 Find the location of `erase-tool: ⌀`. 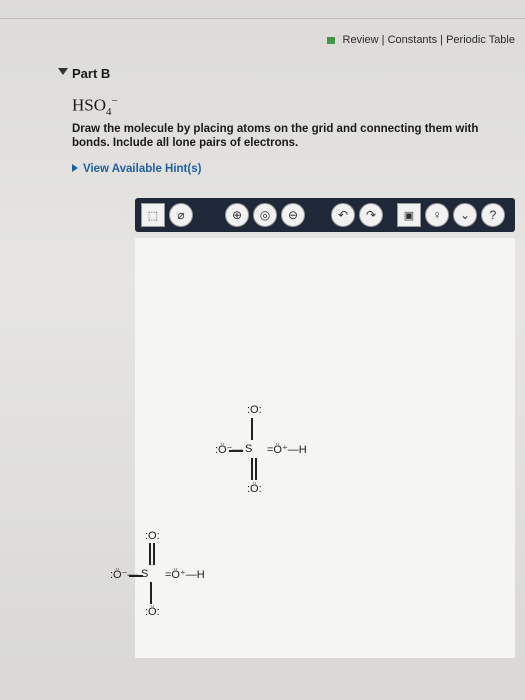

erase-tool: ⌀ is located at coordinates (181, 215).